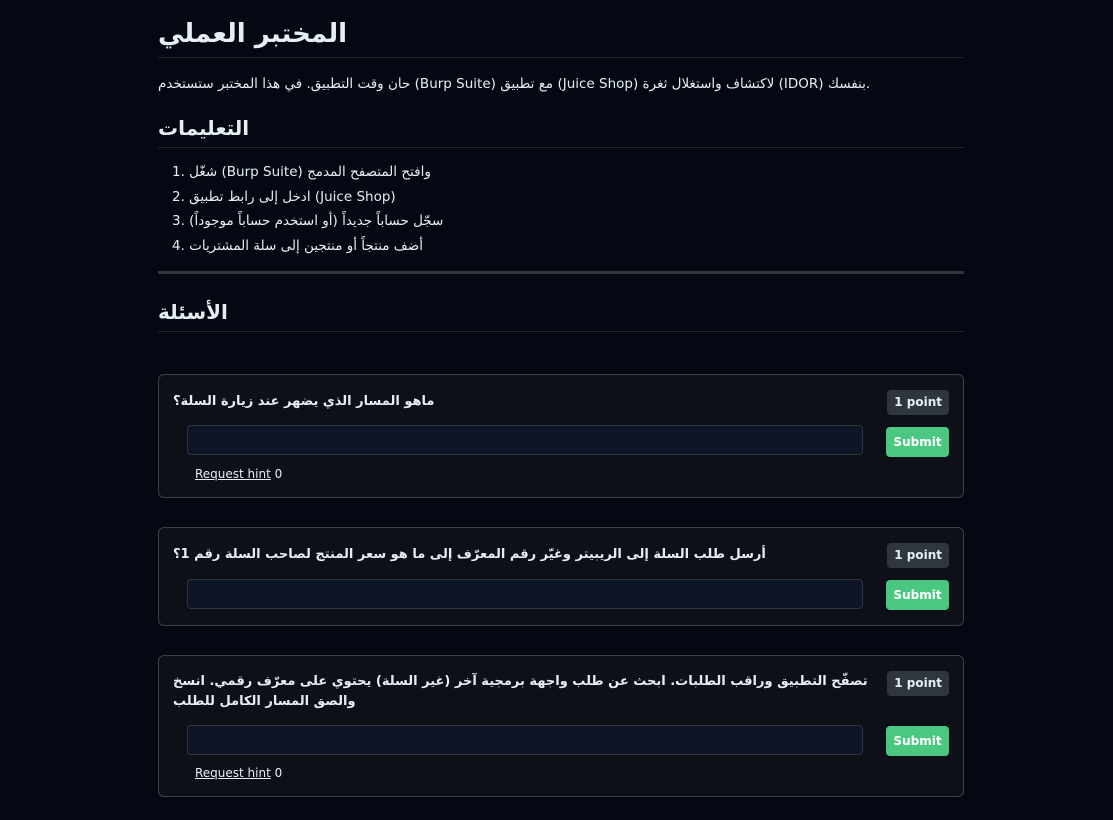 The width and height of the screenshot is (1113, 820). Describe the element at coordinates (561, 29) in the screenshot. I see `page-title: المختبر العملي` at that location.